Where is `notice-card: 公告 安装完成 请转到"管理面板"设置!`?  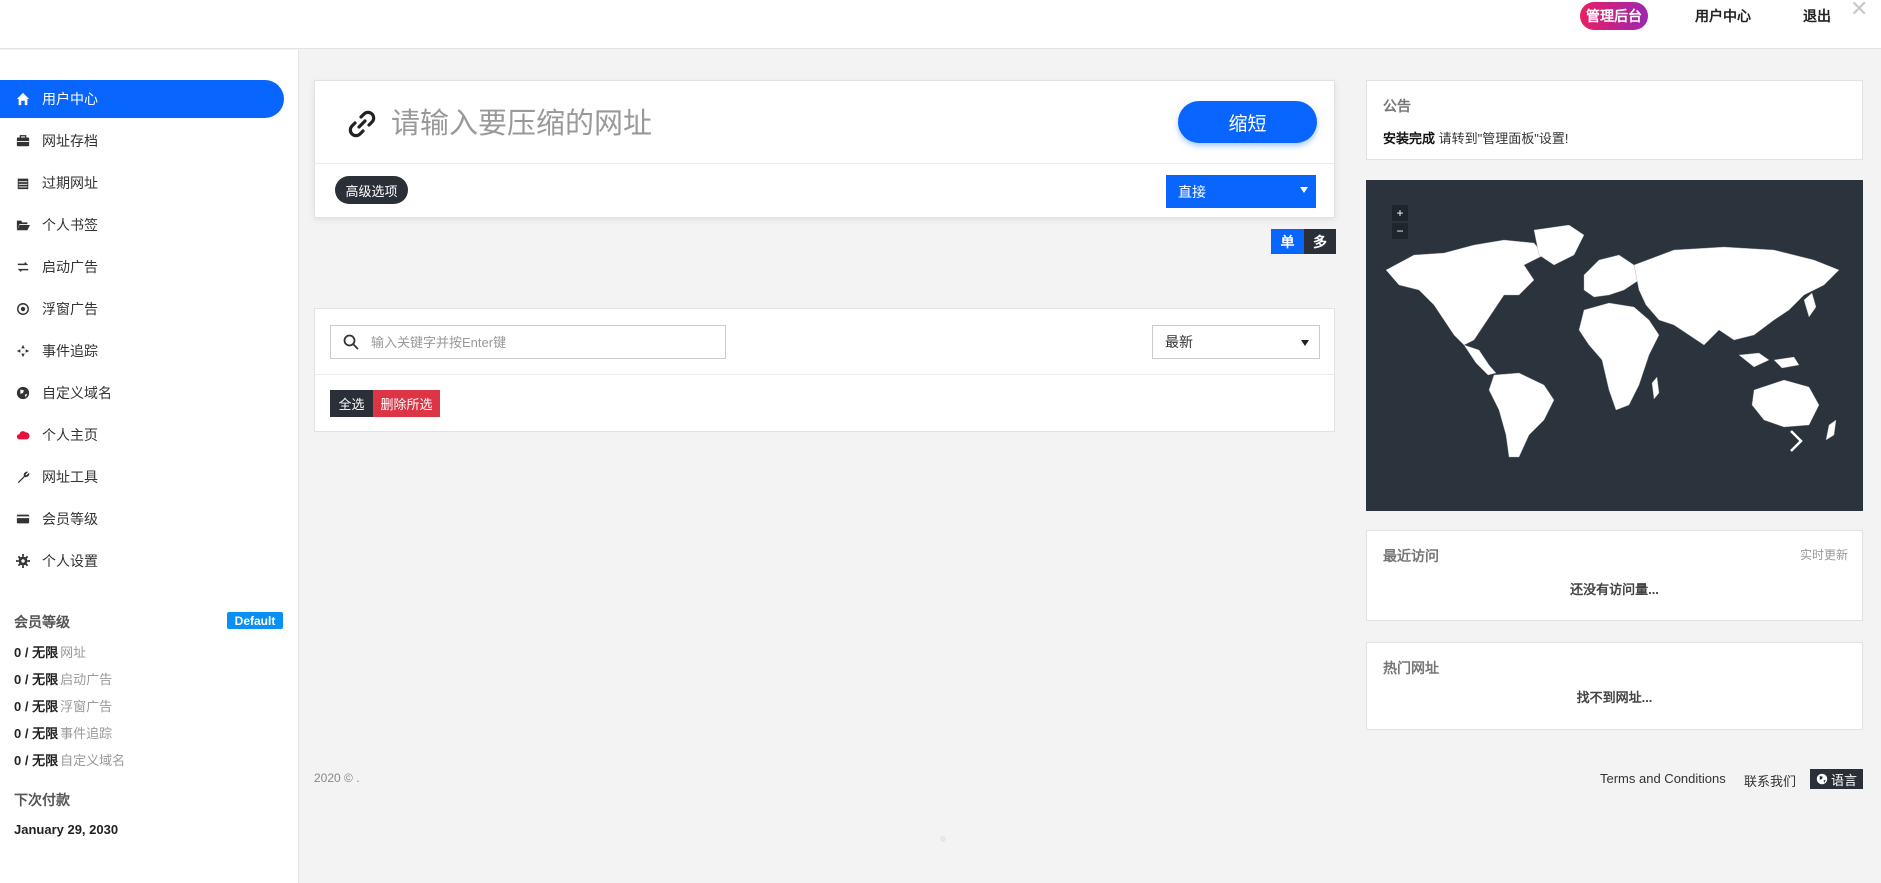
notice-card: 公告 安装完成 请转到"管理面板"设置! is located at coordinates (1614, 120).